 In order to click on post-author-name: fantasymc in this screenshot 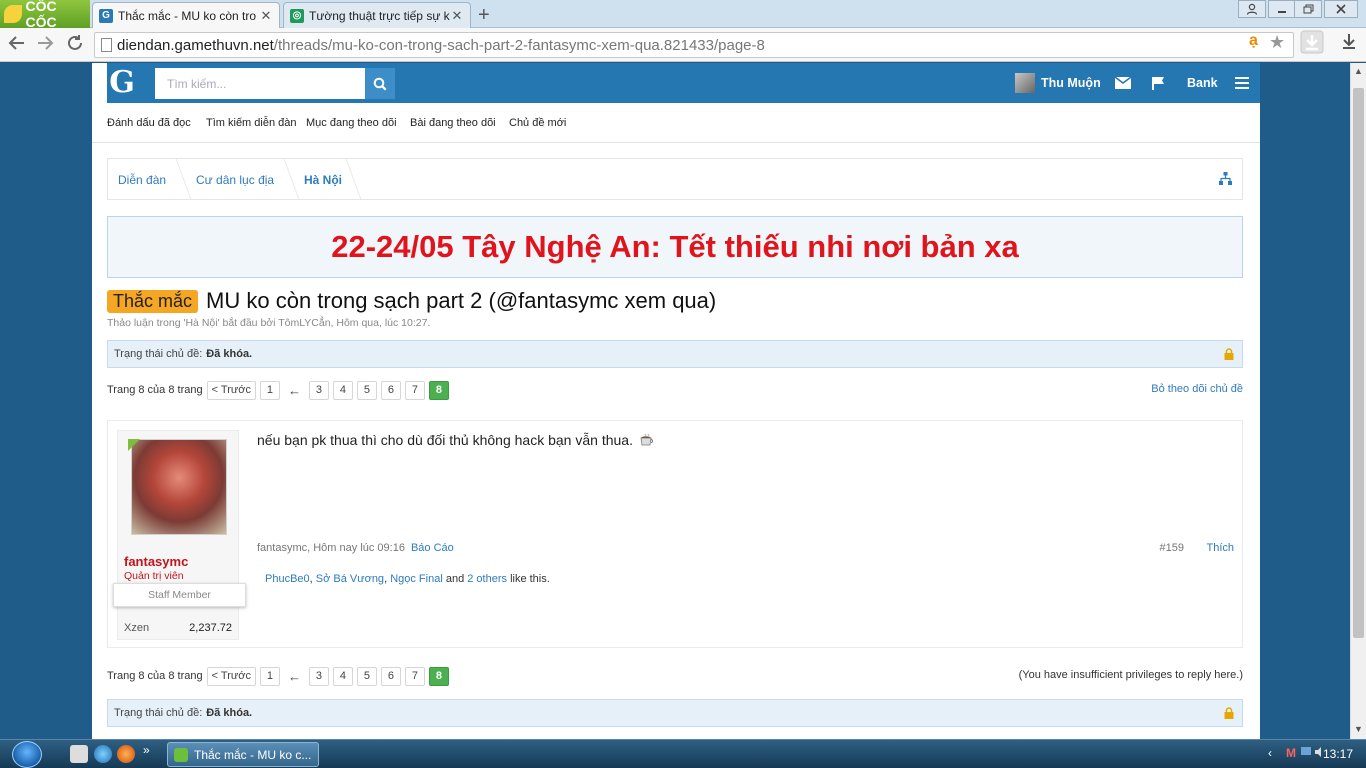, I will do `click(156, 561)`.